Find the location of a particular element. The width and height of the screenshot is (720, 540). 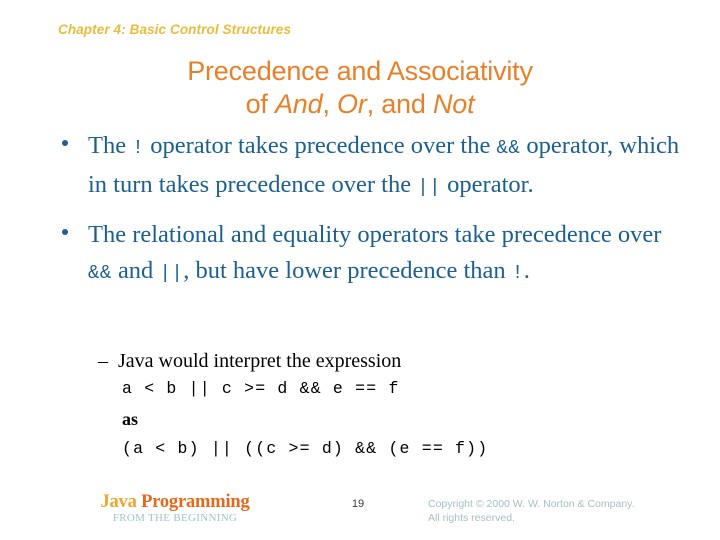

title-keyword-and: And is located at coordinates (298, 104).